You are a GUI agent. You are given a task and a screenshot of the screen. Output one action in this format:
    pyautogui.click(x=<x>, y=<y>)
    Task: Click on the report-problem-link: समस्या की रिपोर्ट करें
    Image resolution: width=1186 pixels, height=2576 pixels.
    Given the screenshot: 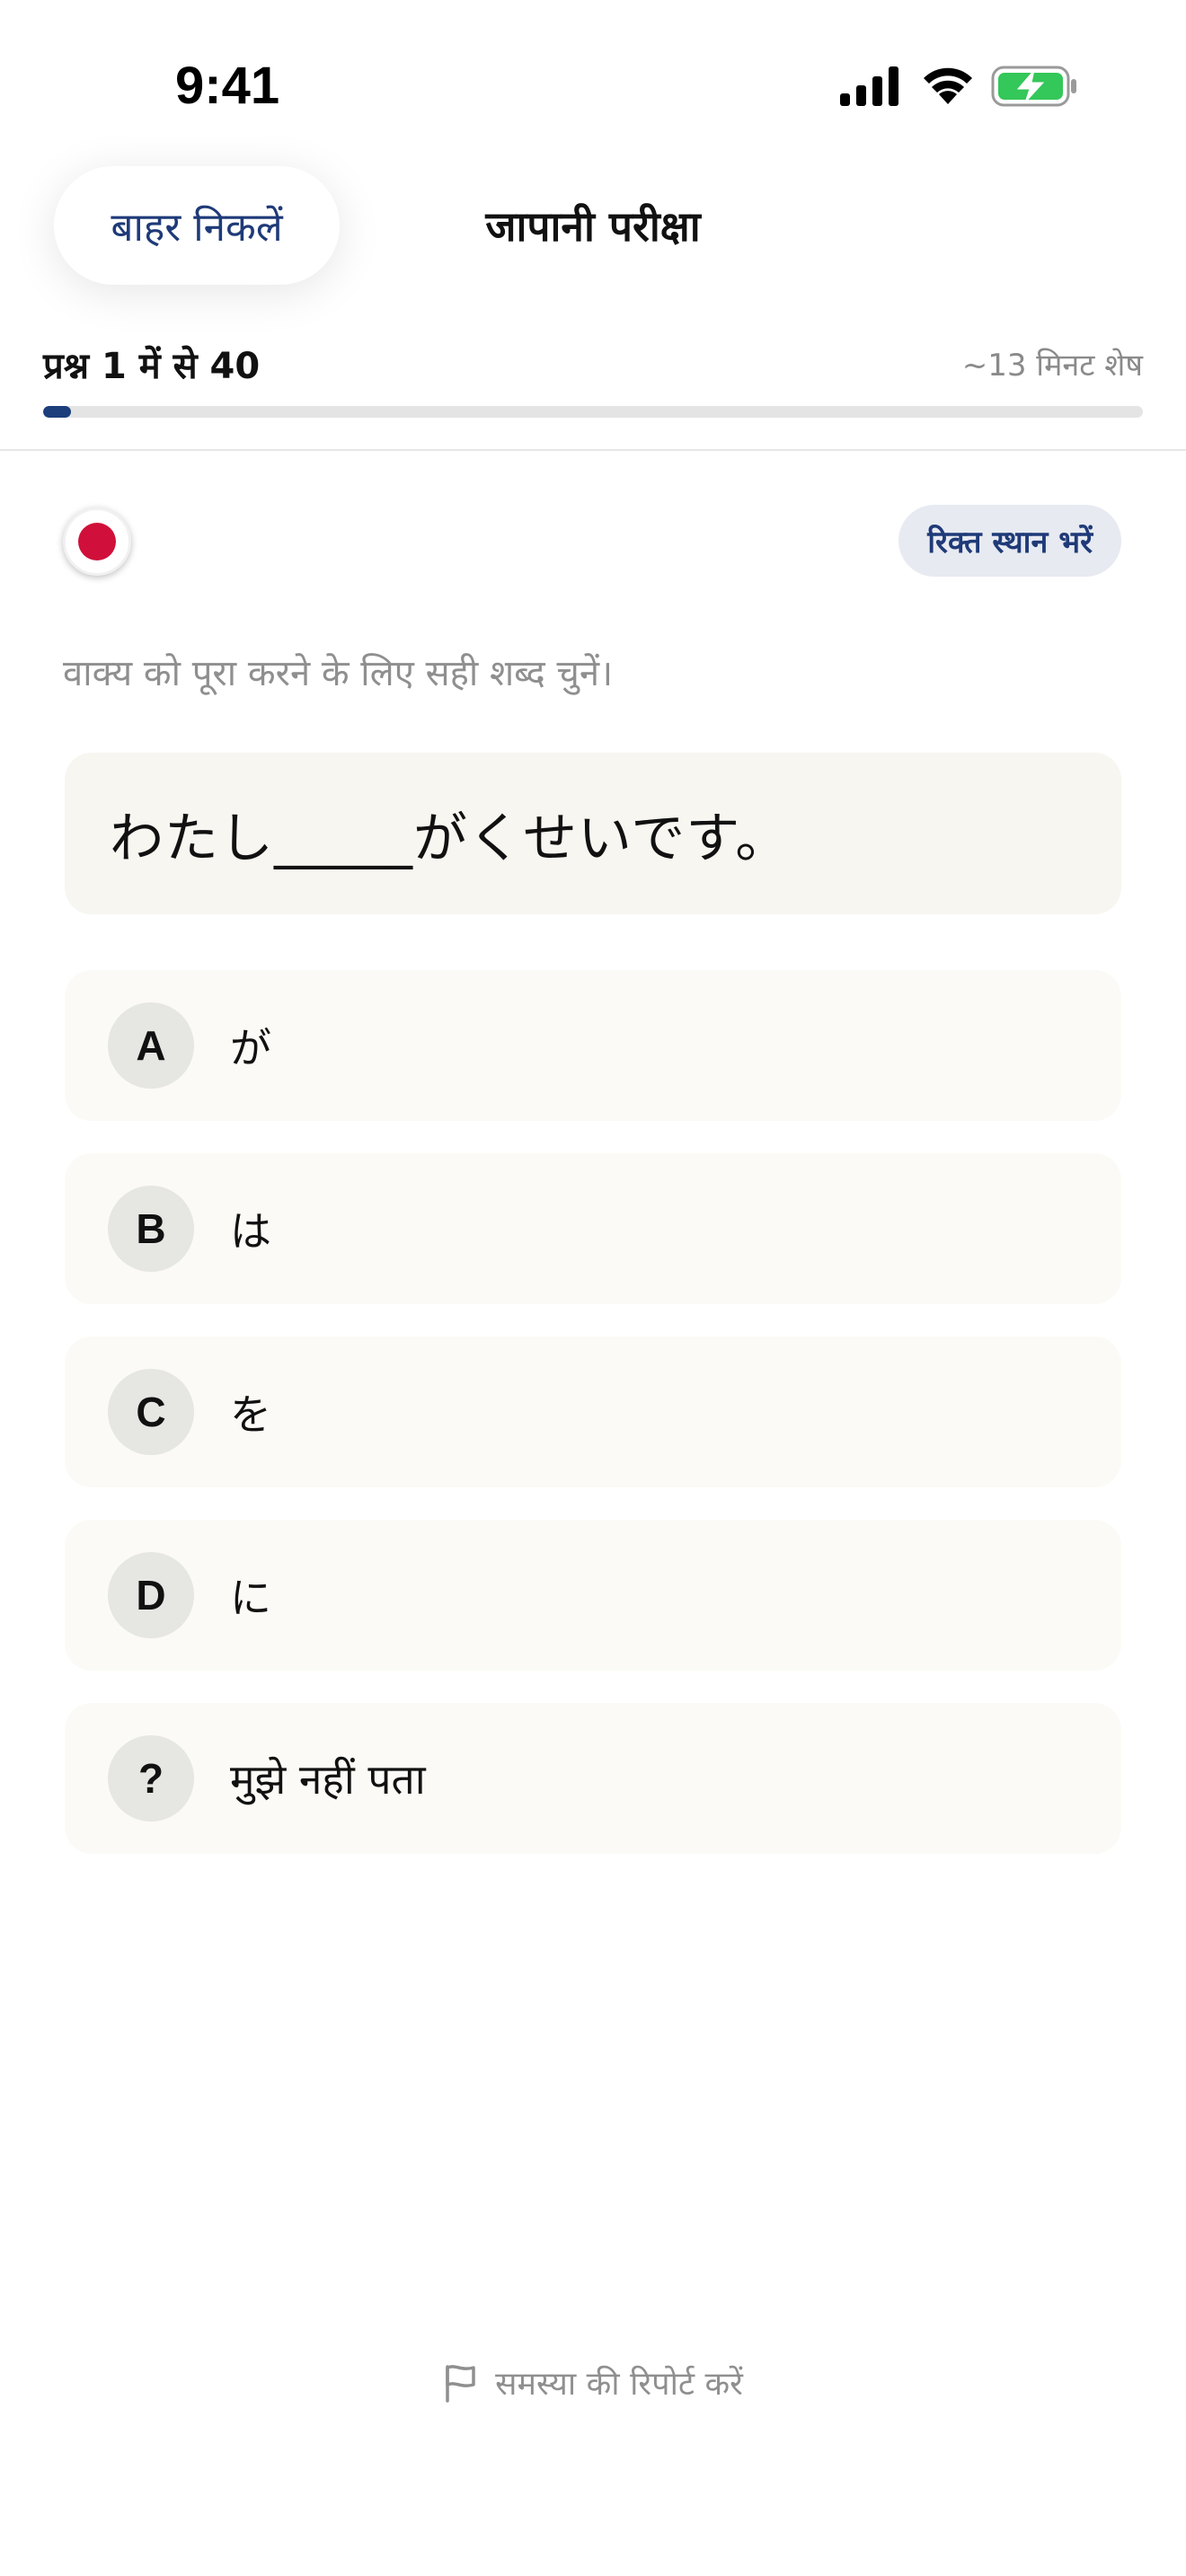 What is the action you would take?
    pyautogui.click(x=593, y=2382)
    